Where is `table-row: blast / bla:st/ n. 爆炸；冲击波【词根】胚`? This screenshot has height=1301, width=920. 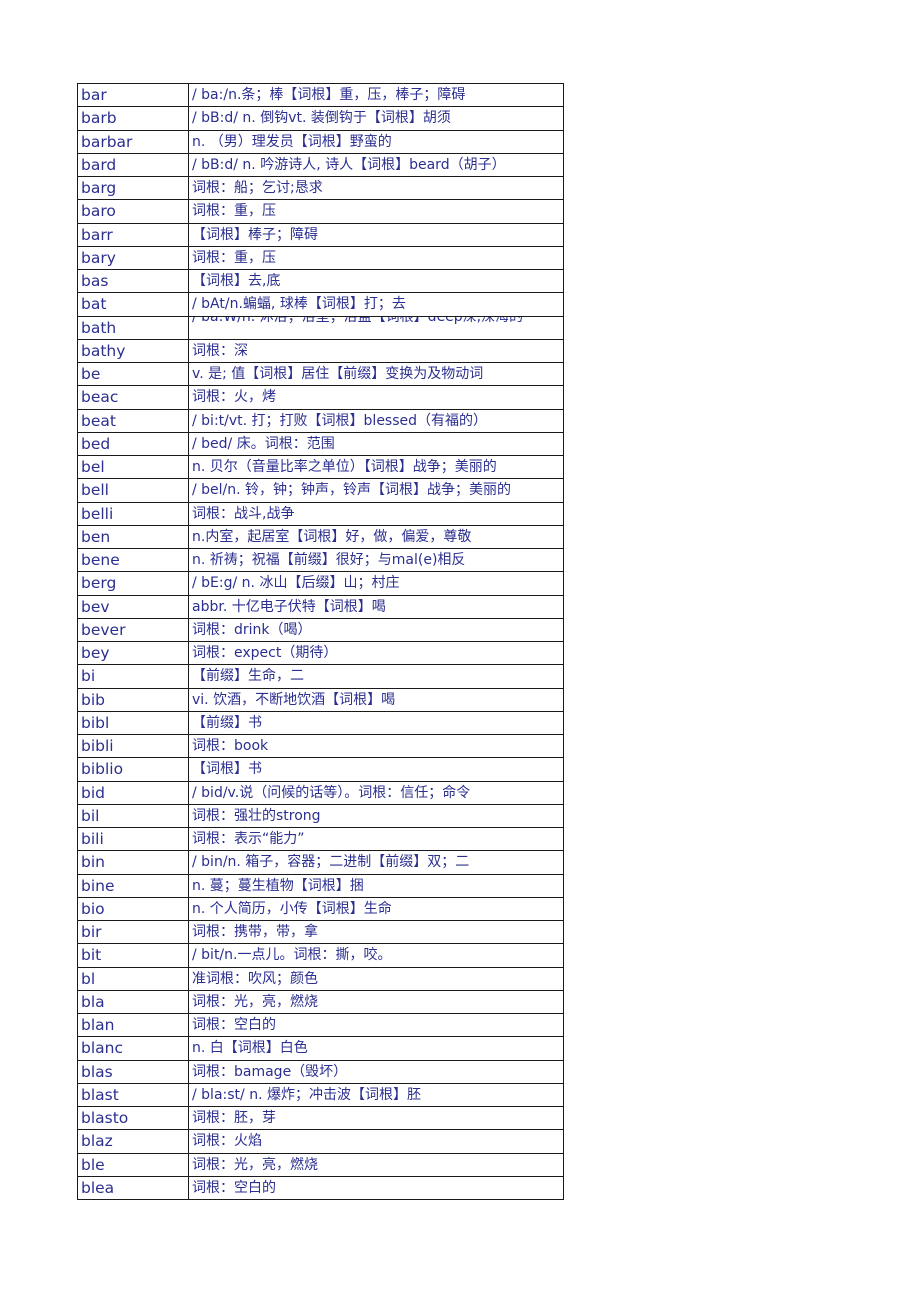
table-row: blast / bla:st/ n. 爆炸；冲击波【词根】胚 is located at coordinates (320, 1095).